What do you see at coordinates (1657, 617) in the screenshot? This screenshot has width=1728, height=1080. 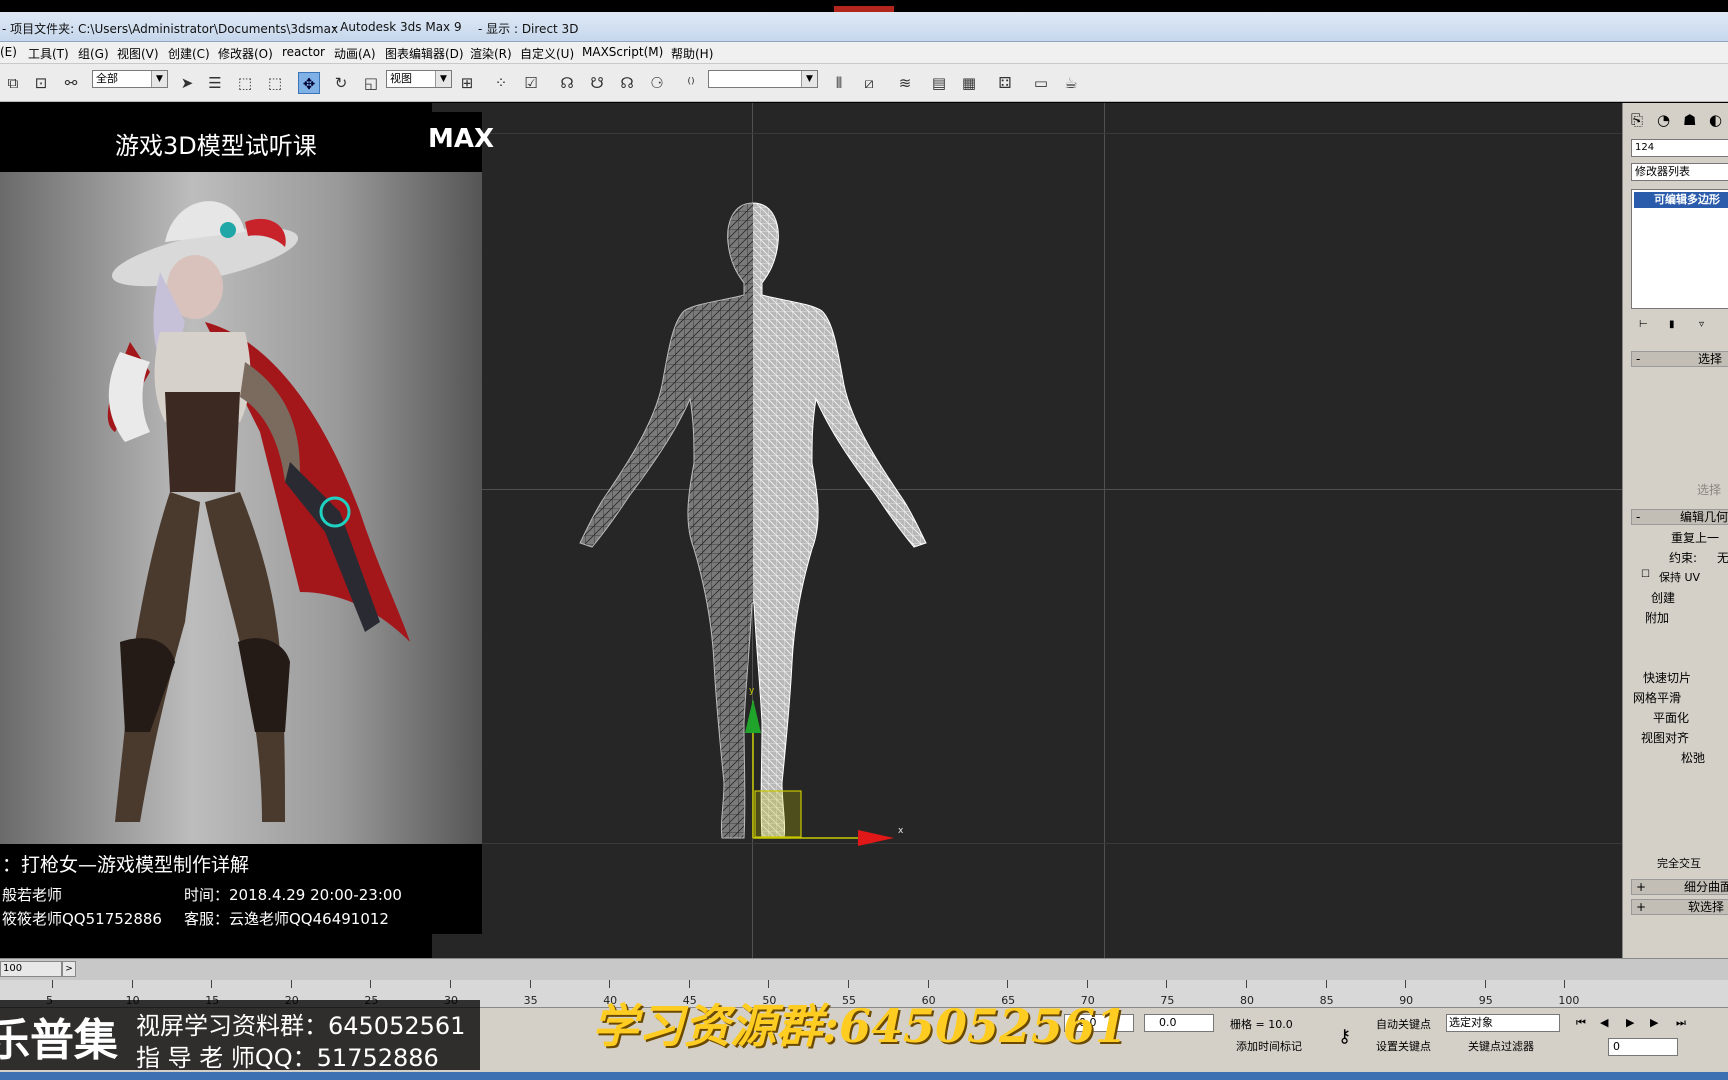 I see `attach-button: 附加` at bounding box center [1657, 617].